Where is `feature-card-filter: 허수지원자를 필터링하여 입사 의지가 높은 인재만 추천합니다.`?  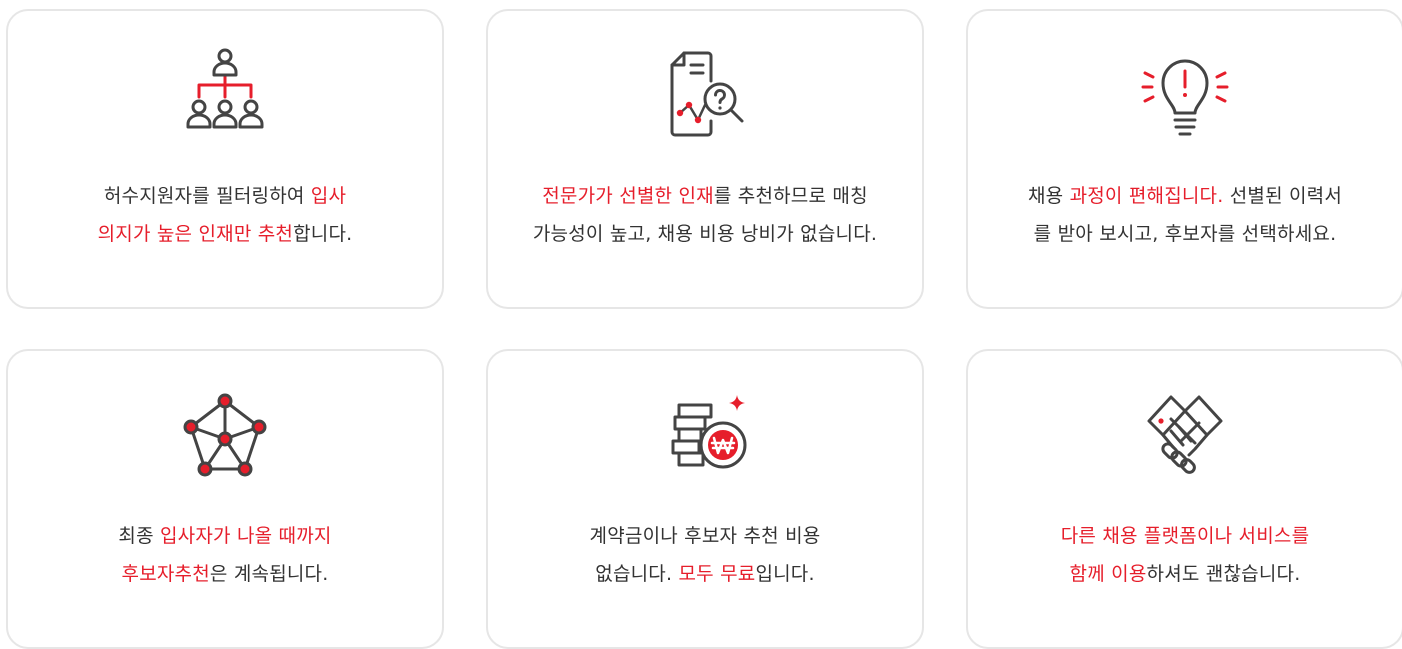
feature-card-filter: 허수지원자를 필터링하여 입사 의지가 높은 인재만 추천합니다. is located at coordinates (225, 159).